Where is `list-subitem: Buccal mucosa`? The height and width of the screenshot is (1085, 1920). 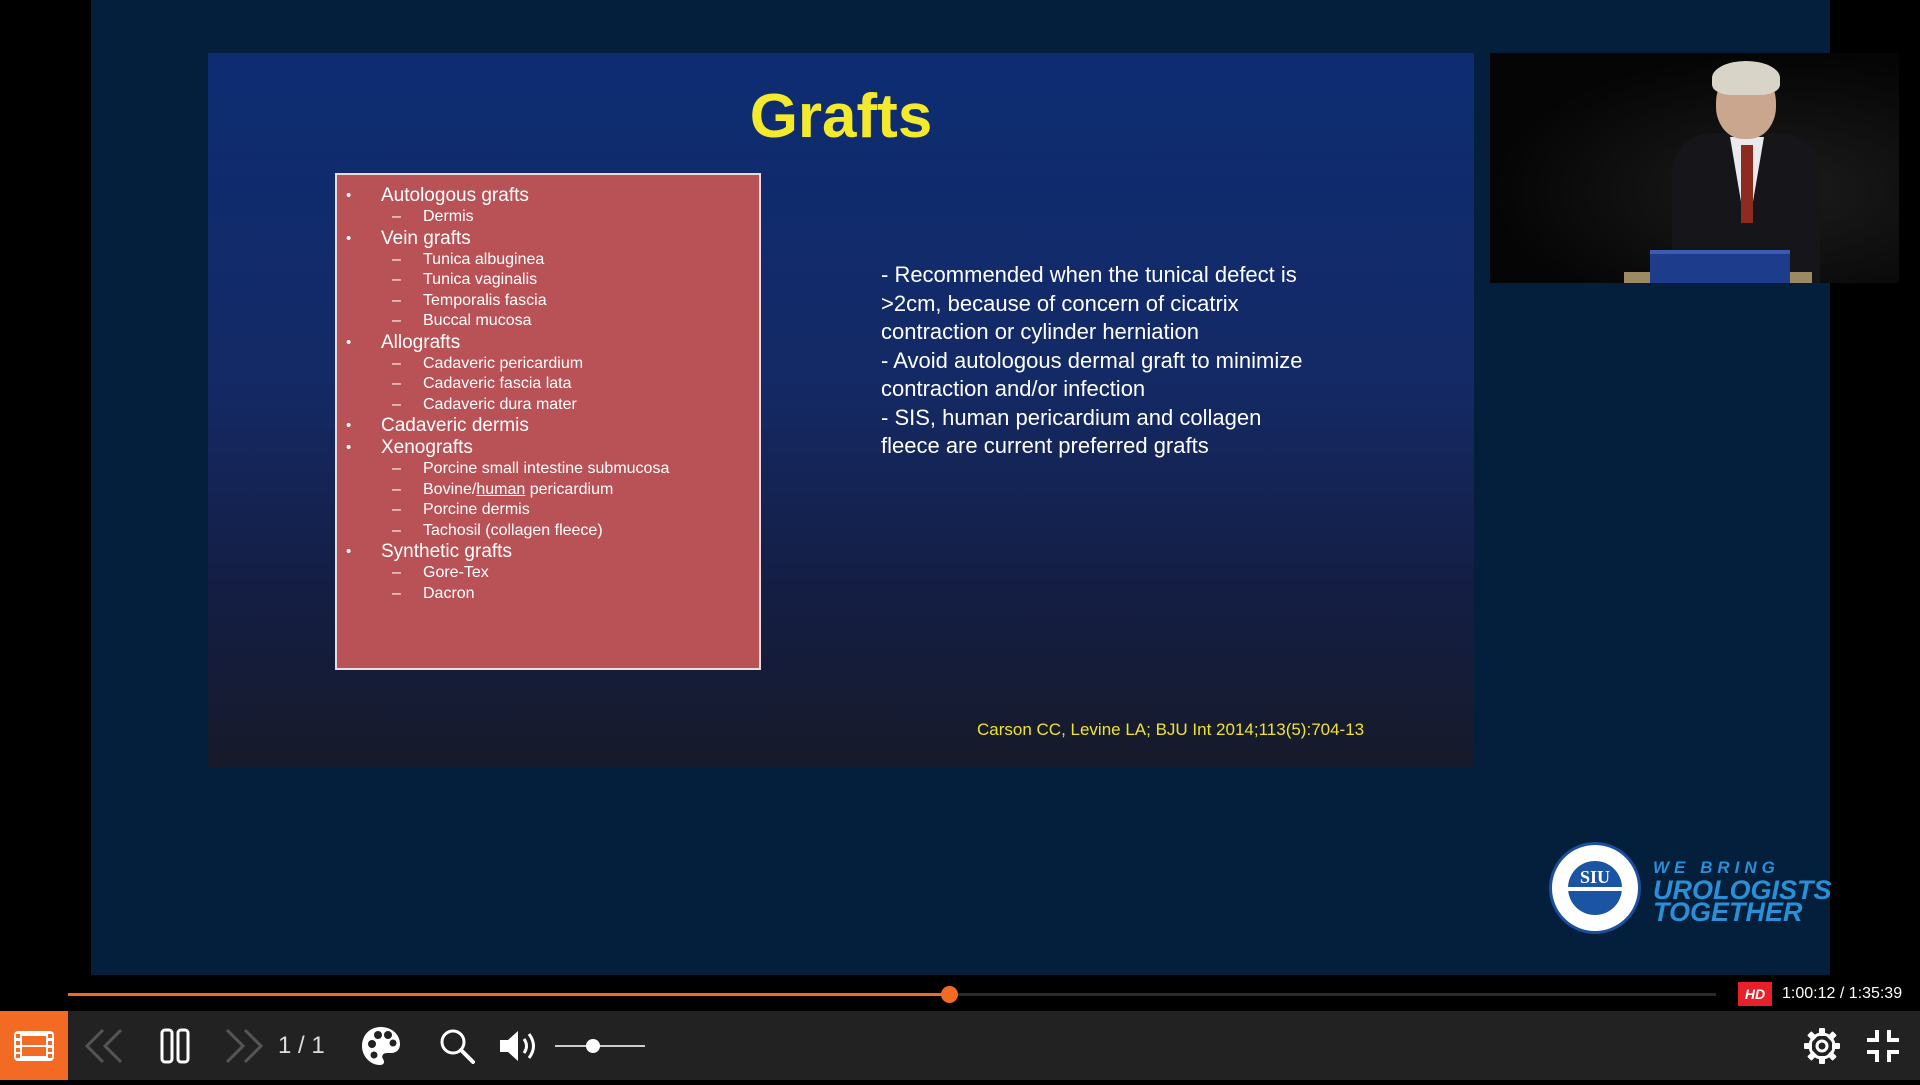
list-subitem: Buccal mucosa is located at coordinates (548, 321).